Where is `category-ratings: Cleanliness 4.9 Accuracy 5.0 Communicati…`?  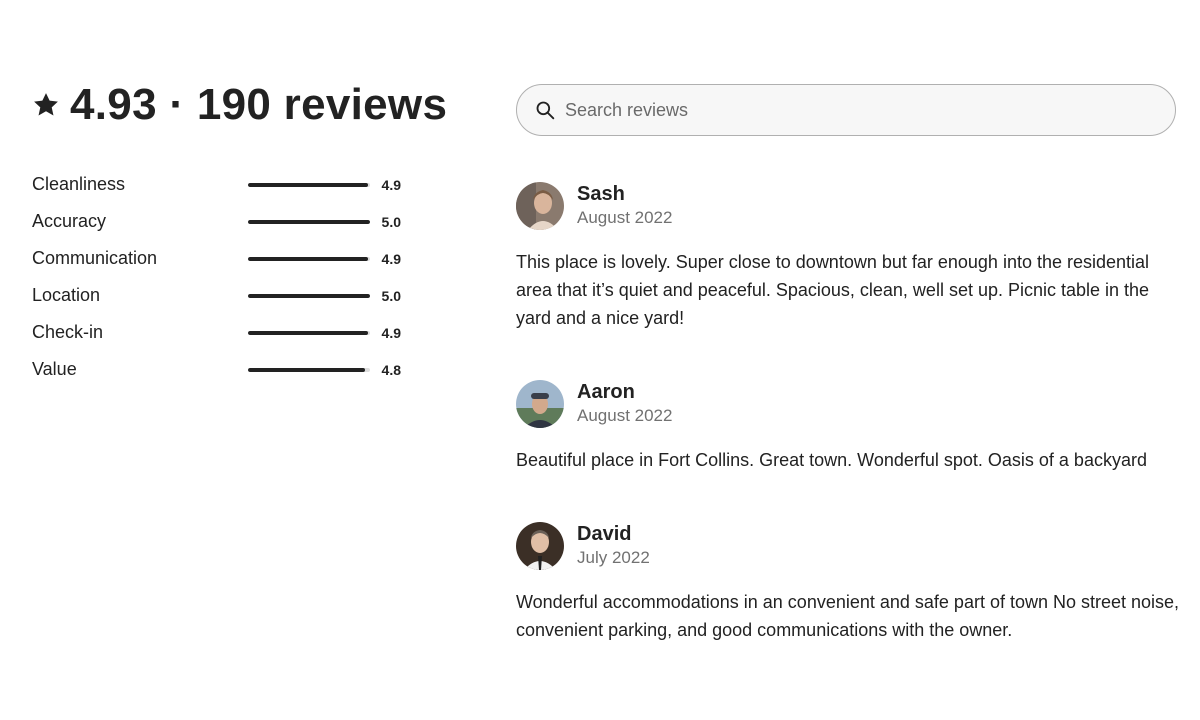
category-ratings: Cleanliness 4.9 Accuracy 5.0 Communicati… is located at coordinates (218, 277).